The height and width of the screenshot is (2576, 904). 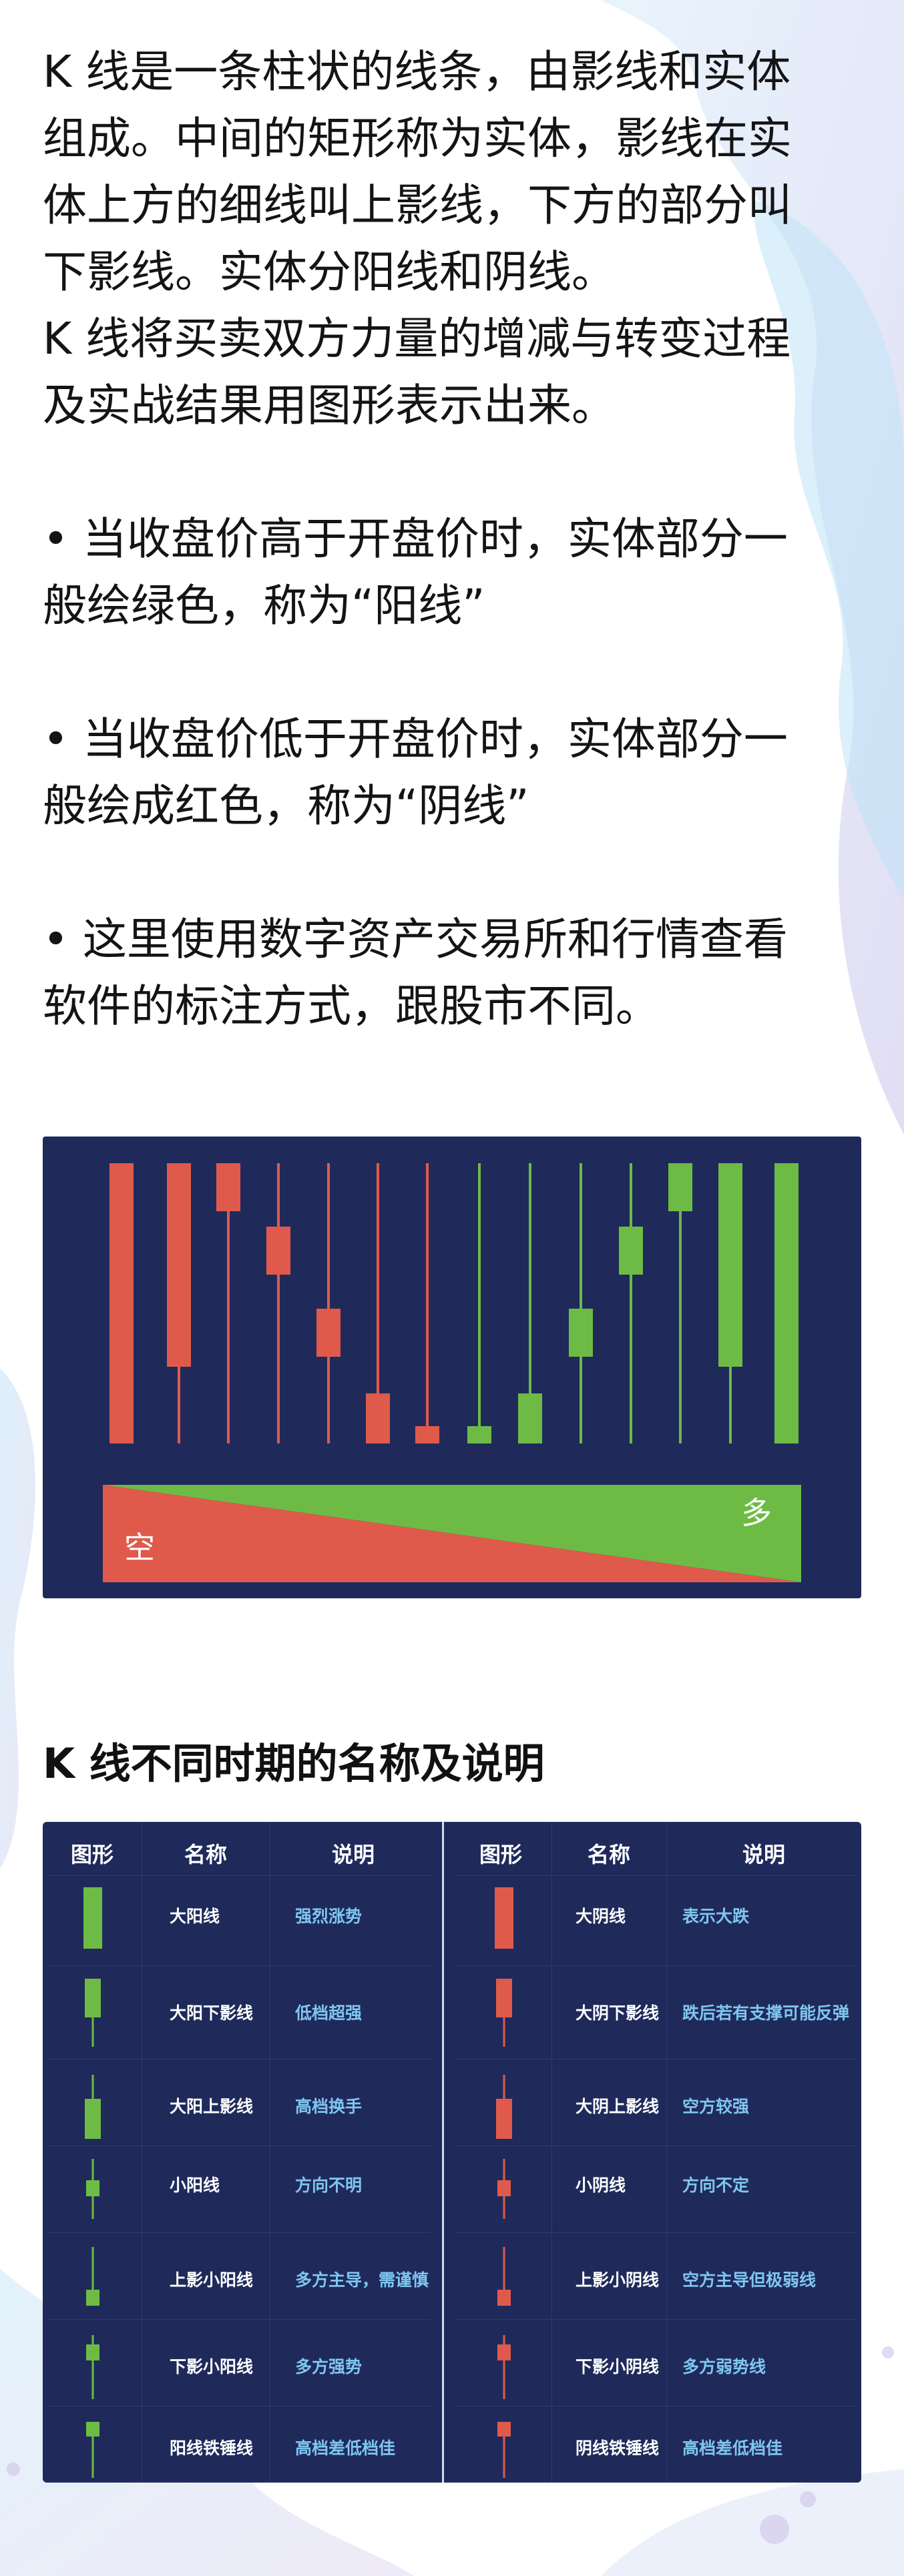 I want to click on table-row: 阳线铁锤线 高档差低档佳, so click(x=240, y=2444).